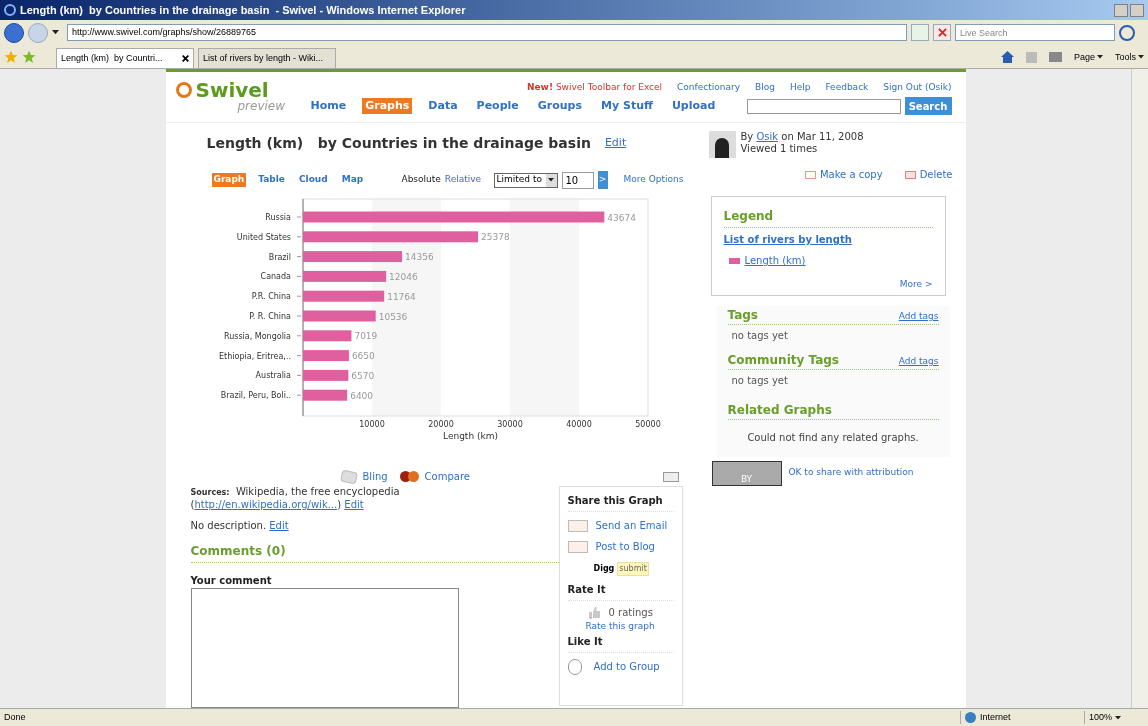 The width and height of the screenshot is (1148, 726). Describe the element at coordinates (621, 217) in the screenshot. I see `value-label: 43674` at that location.